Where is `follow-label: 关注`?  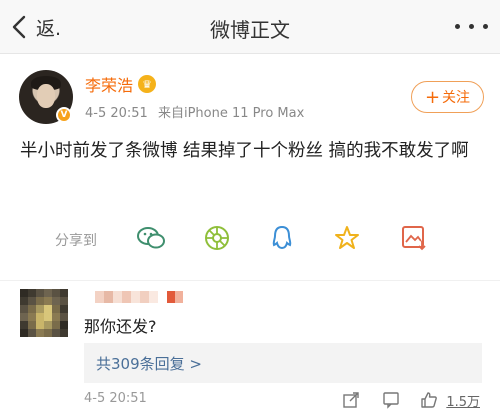 follow-label: 关注 is located at coordinates (456, 98).